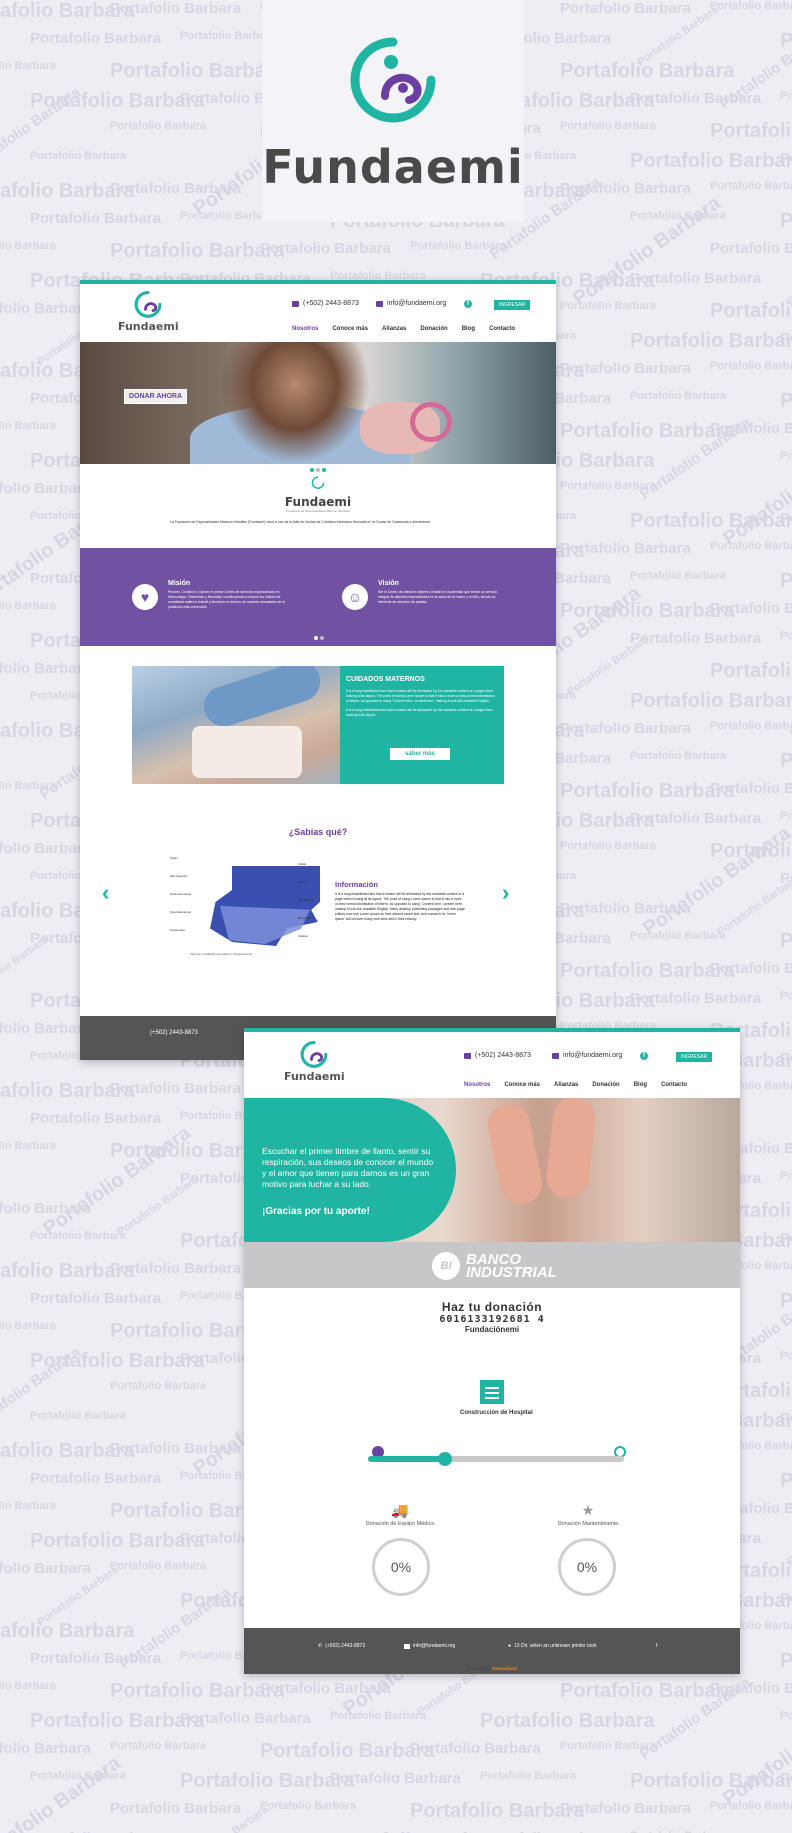 This screenshot has width=792, height=1833. I want to click on account-holder: Fundaciónemi, so click(492, 1329).